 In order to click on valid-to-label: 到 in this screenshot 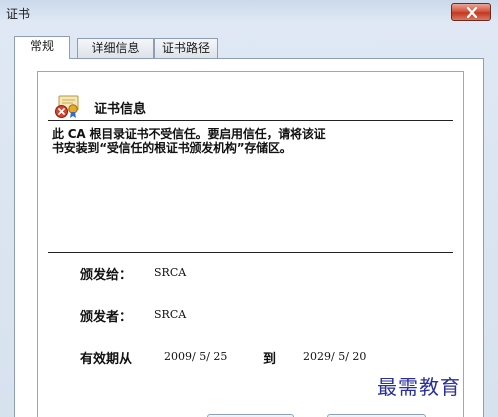, I will do `click(270, 359)`.